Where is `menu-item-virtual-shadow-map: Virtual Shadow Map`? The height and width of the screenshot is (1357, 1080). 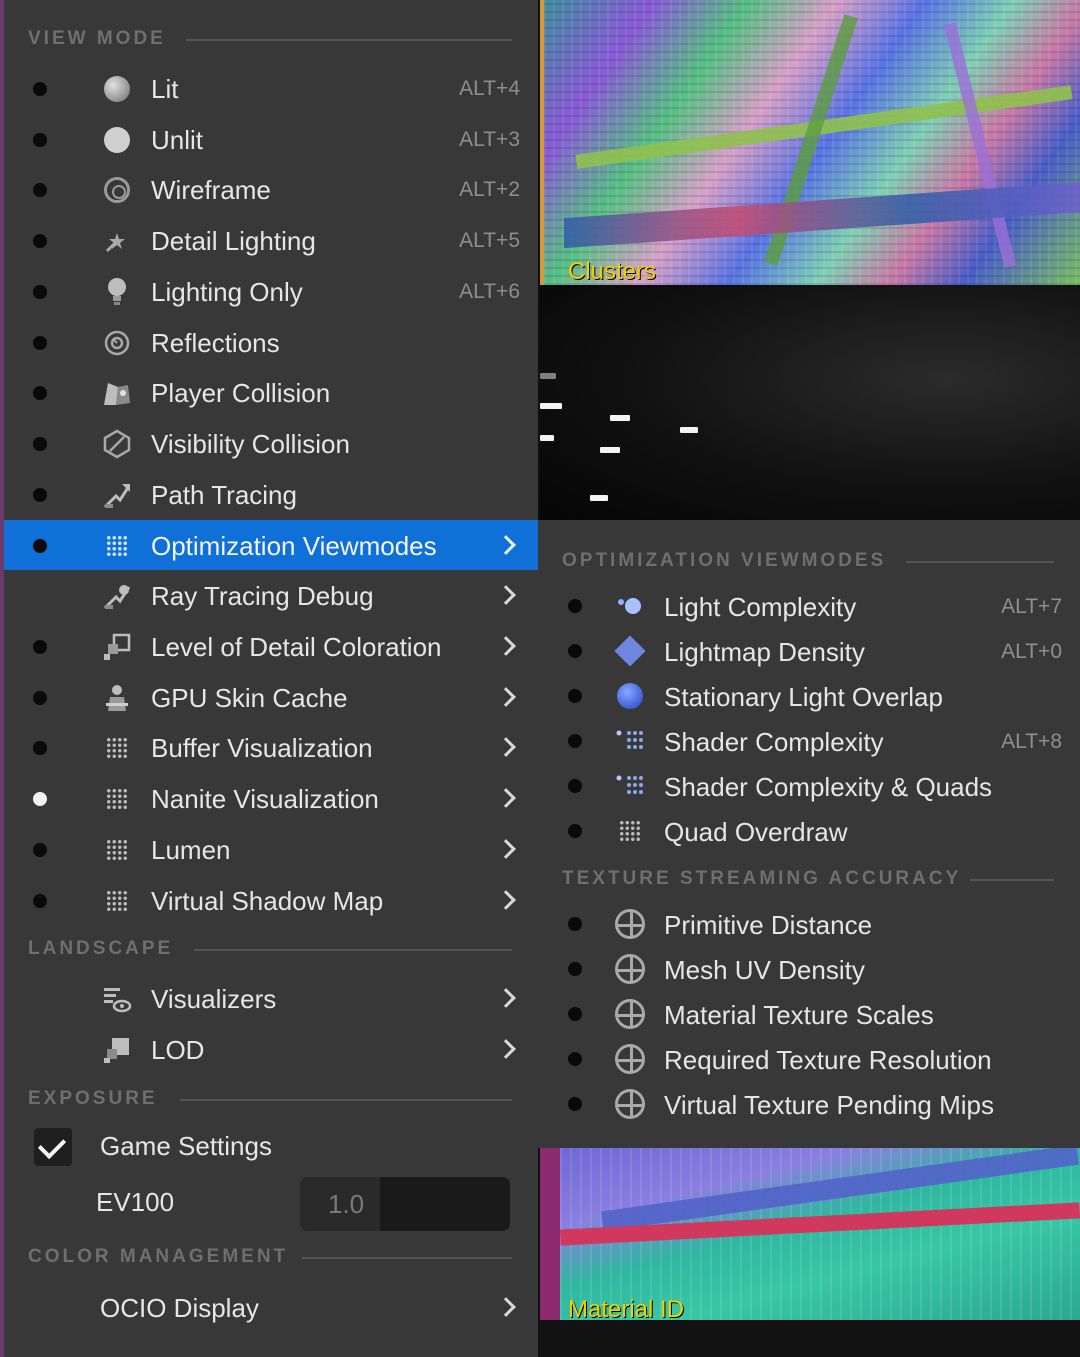 menu-item-virtual-shadow-map: Virtual Shadow Map is located at coordinates (271, 900).